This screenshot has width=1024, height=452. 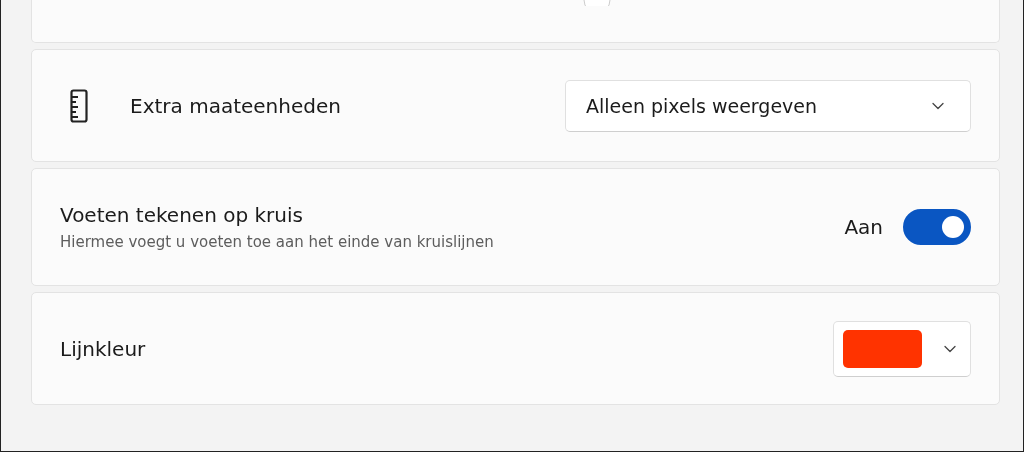 What do you see at coordinates (863, 227) in the screenshot?
I see `toggle-state-label: Aan` at bounding box center [863, 227].